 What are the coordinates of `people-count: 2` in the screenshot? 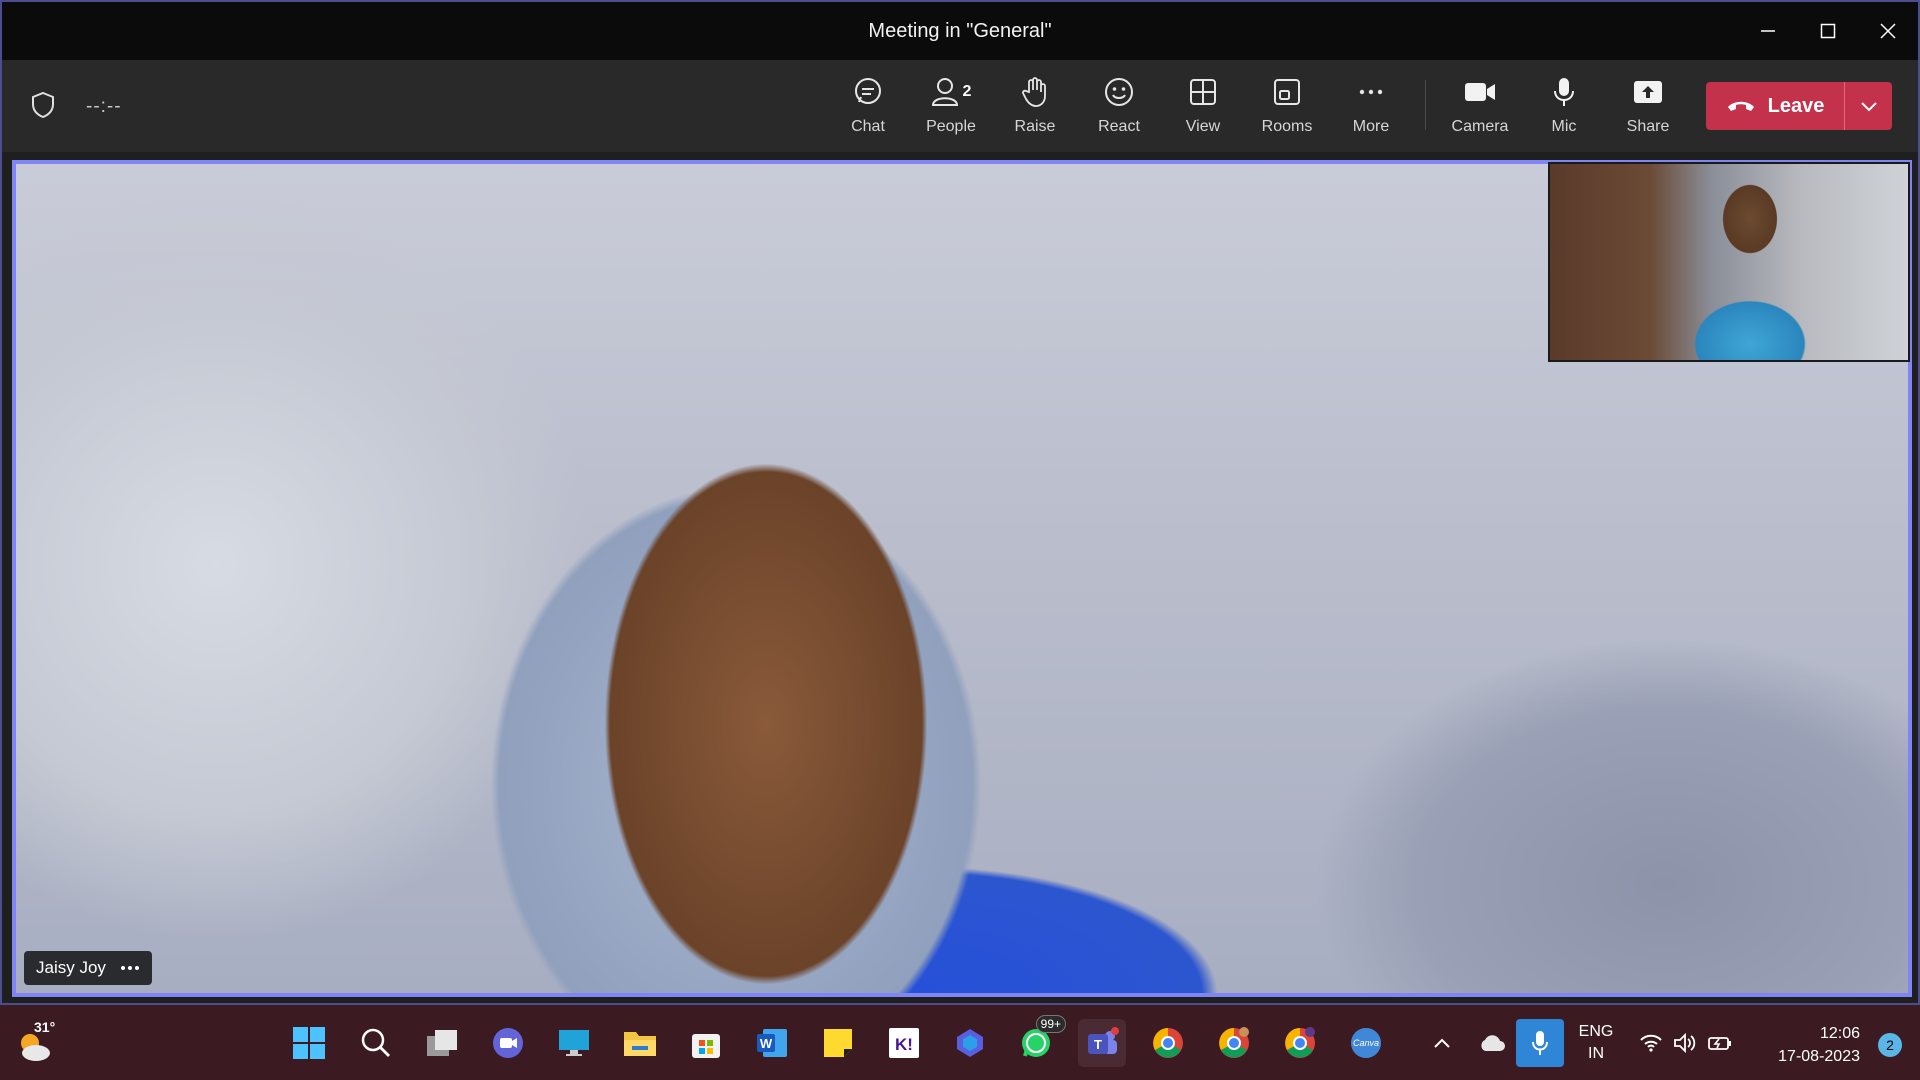 It's located at (967, 91).